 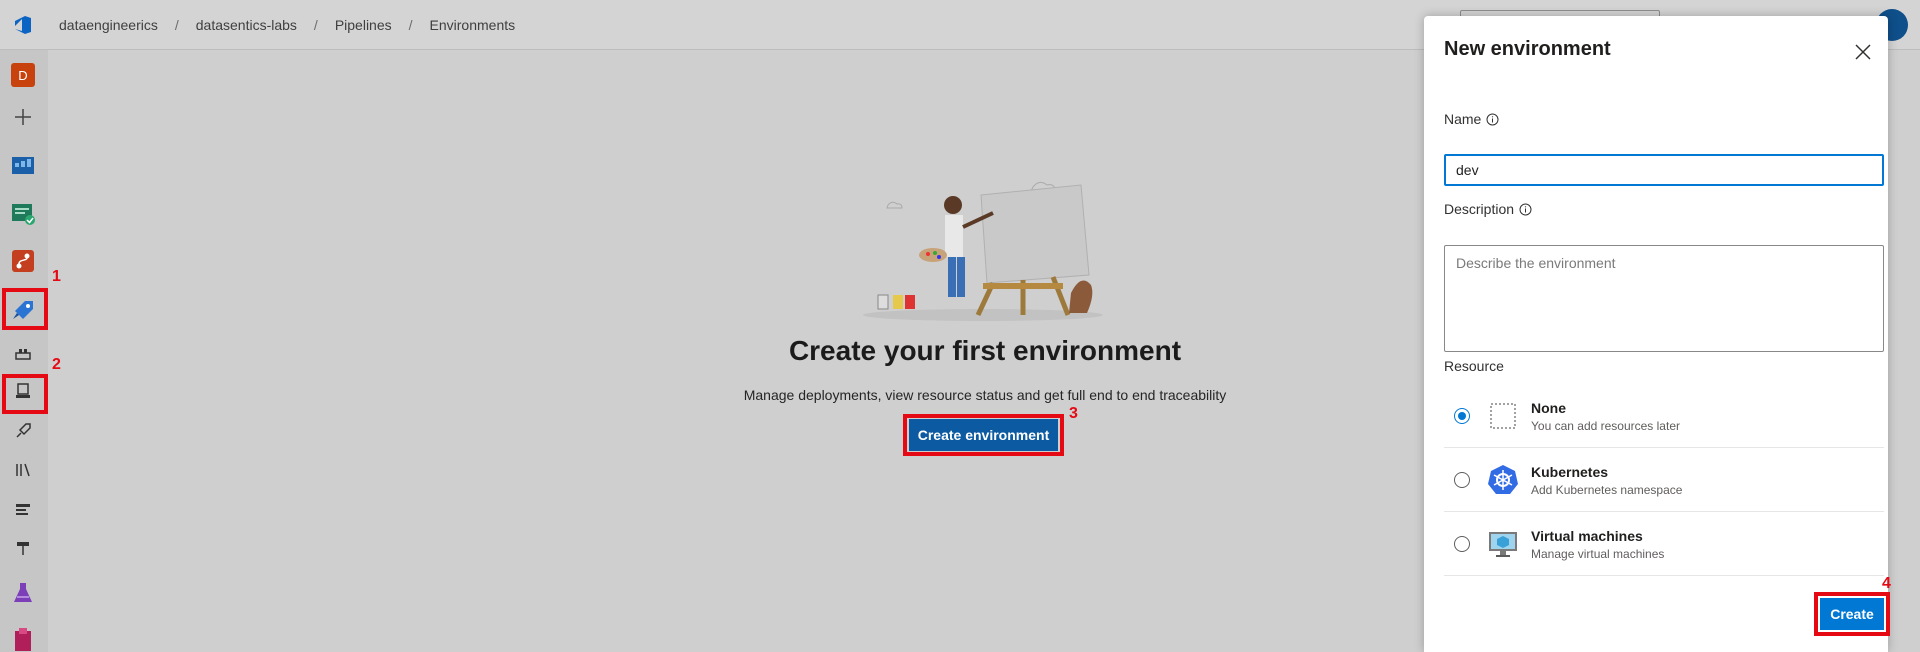 What do you see at coordinates (1073, 413) in the screenshot?
I see `annotation-number-3: 3` at bounding box center [1073, 413].